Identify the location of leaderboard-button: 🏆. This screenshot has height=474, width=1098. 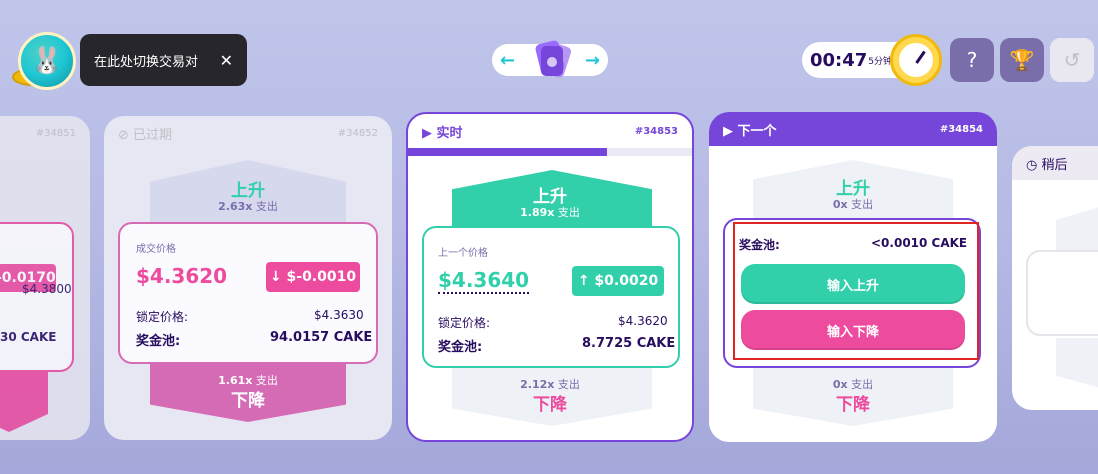
(1022, 60).